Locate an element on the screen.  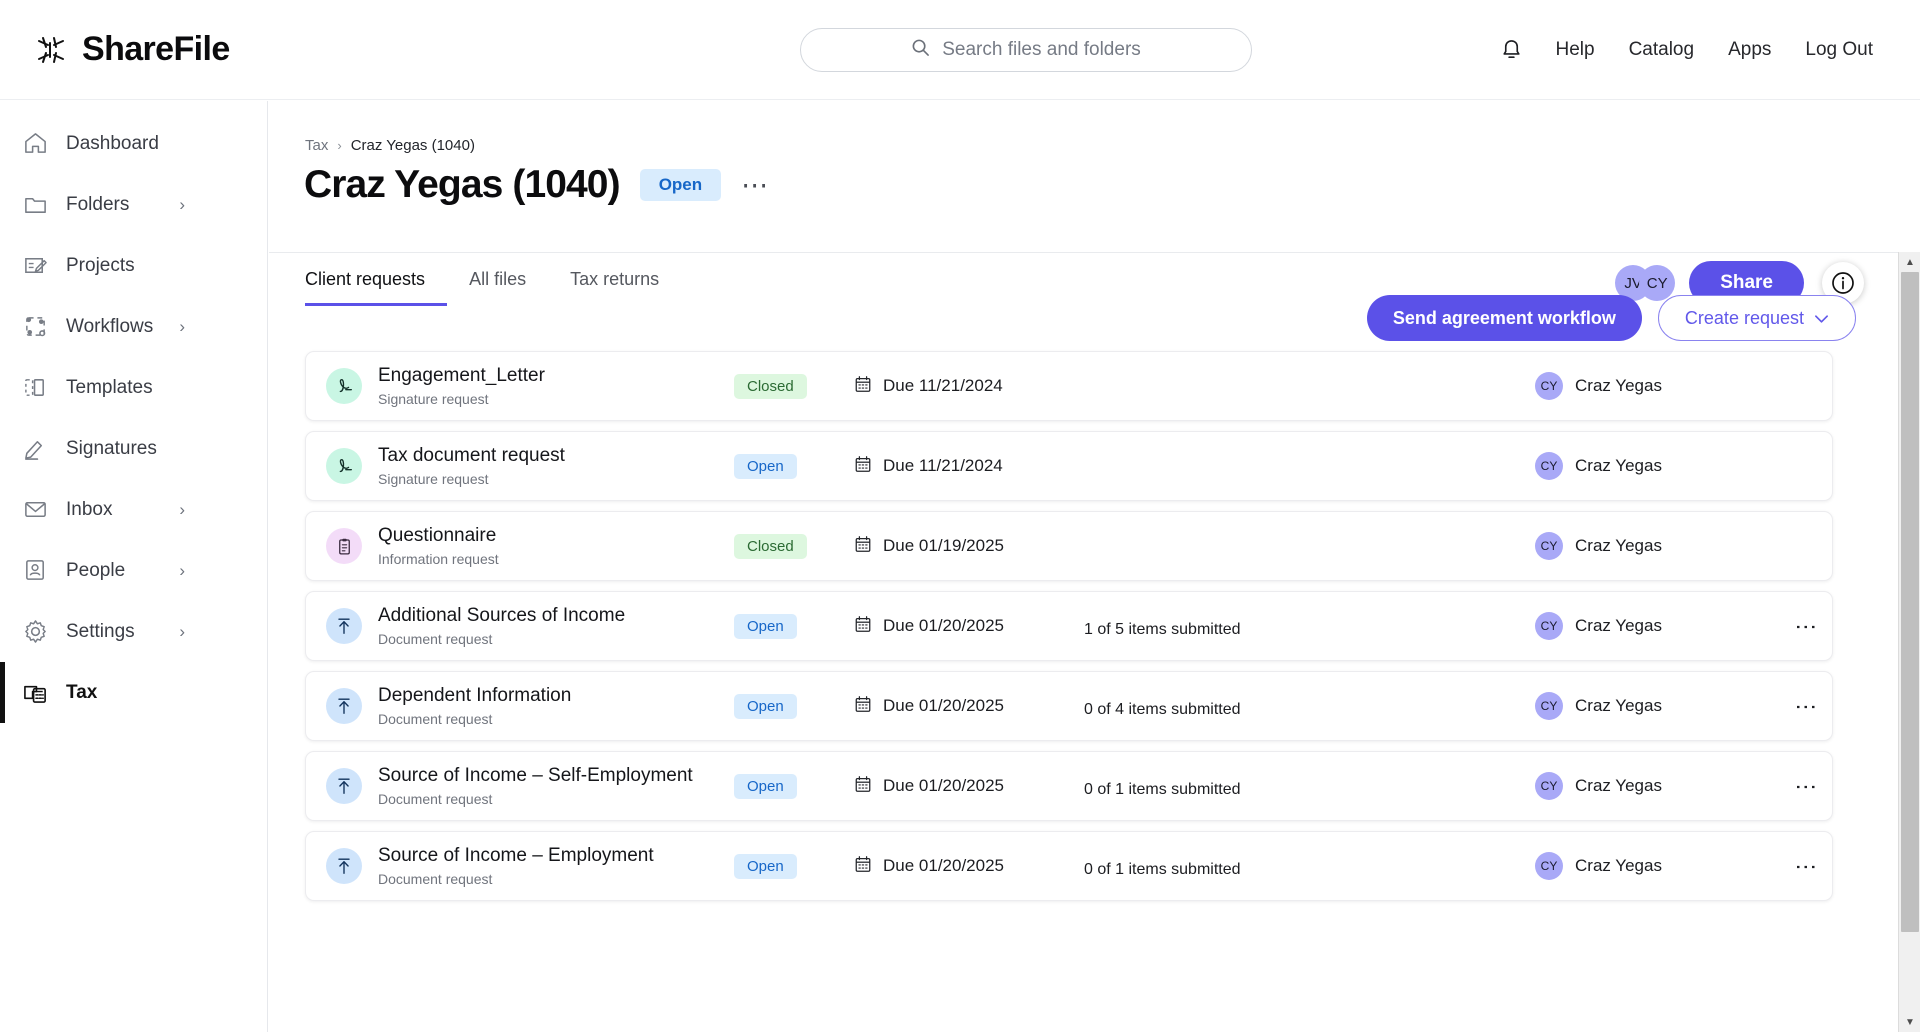
request-title: Additional Sources of Income is located at coordinates (502, 615).